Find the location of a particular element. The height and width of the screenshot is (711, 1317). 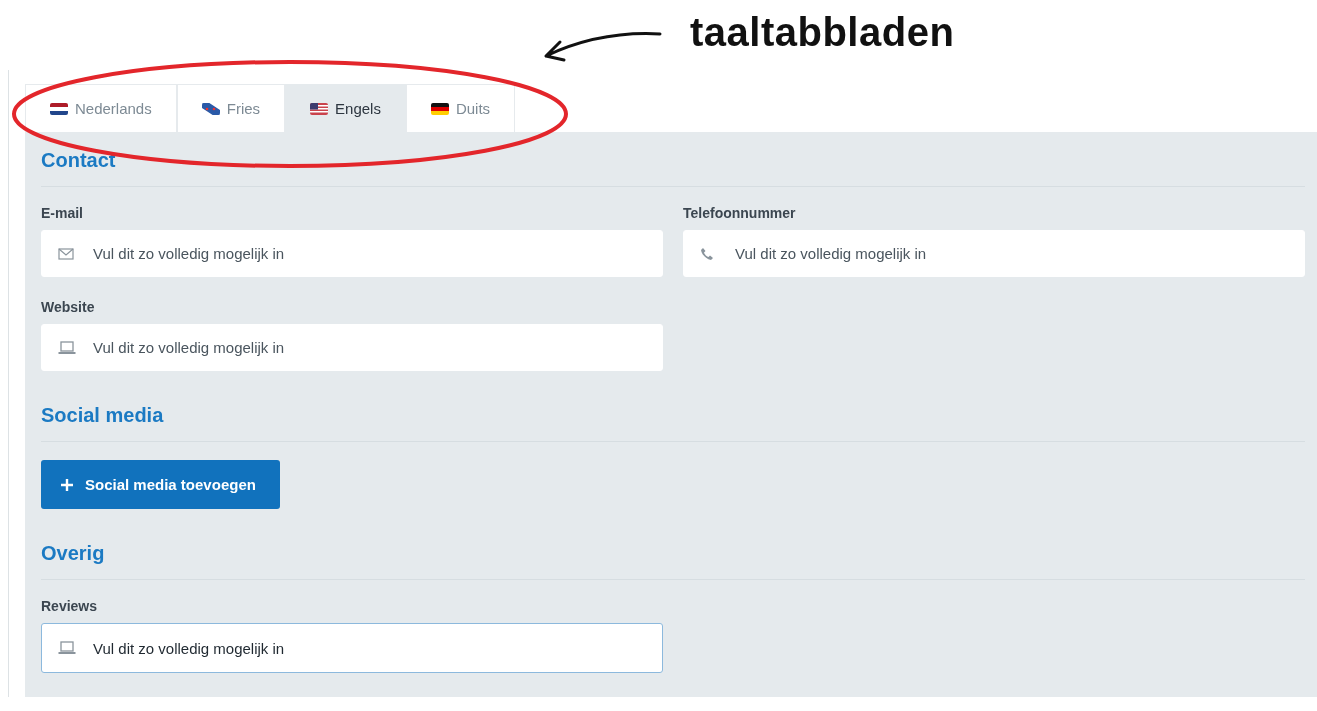

language-tab: Fries is located at coordinates (231, 108).